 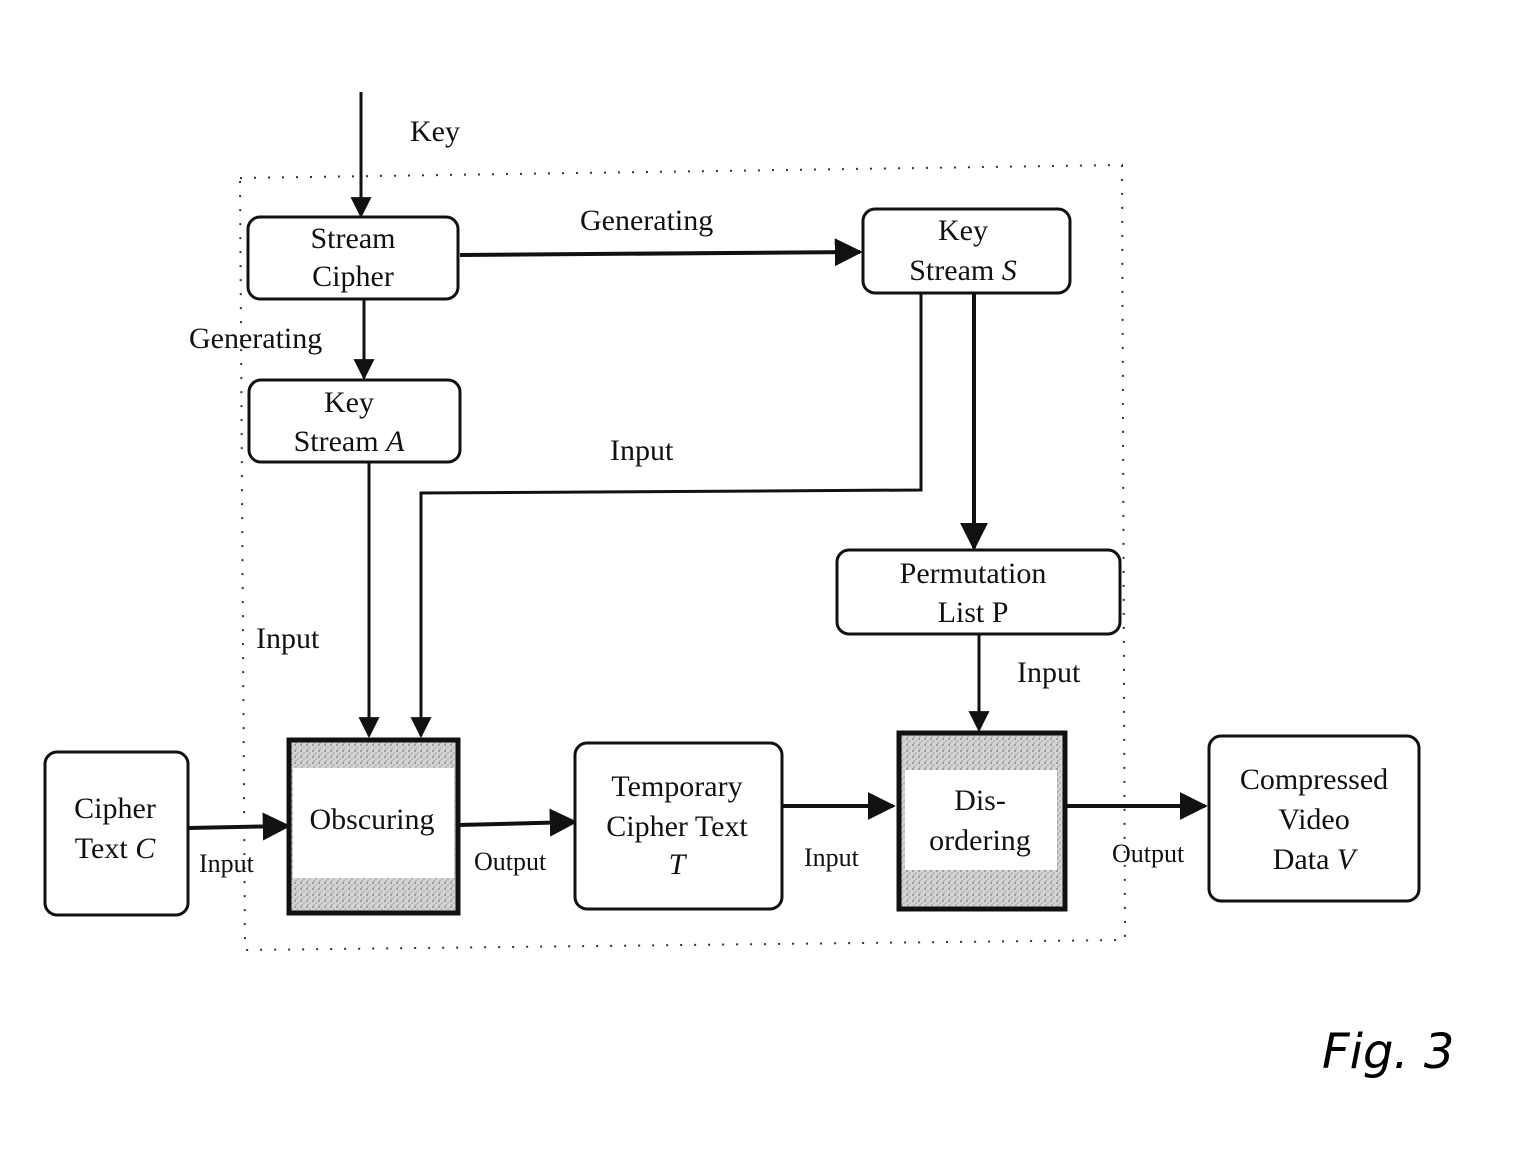 I want to click on cipher-text-to-obscuring-arrow, so click(x=239, y=826).